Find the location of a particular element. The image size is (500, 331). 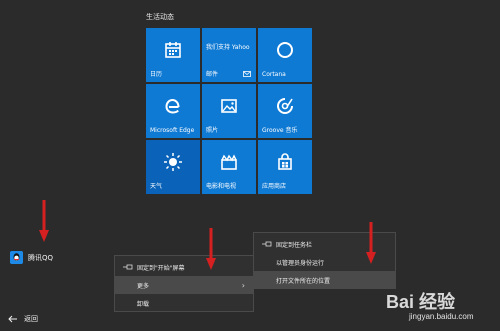

film-icon is located at coordinates (229, 162).